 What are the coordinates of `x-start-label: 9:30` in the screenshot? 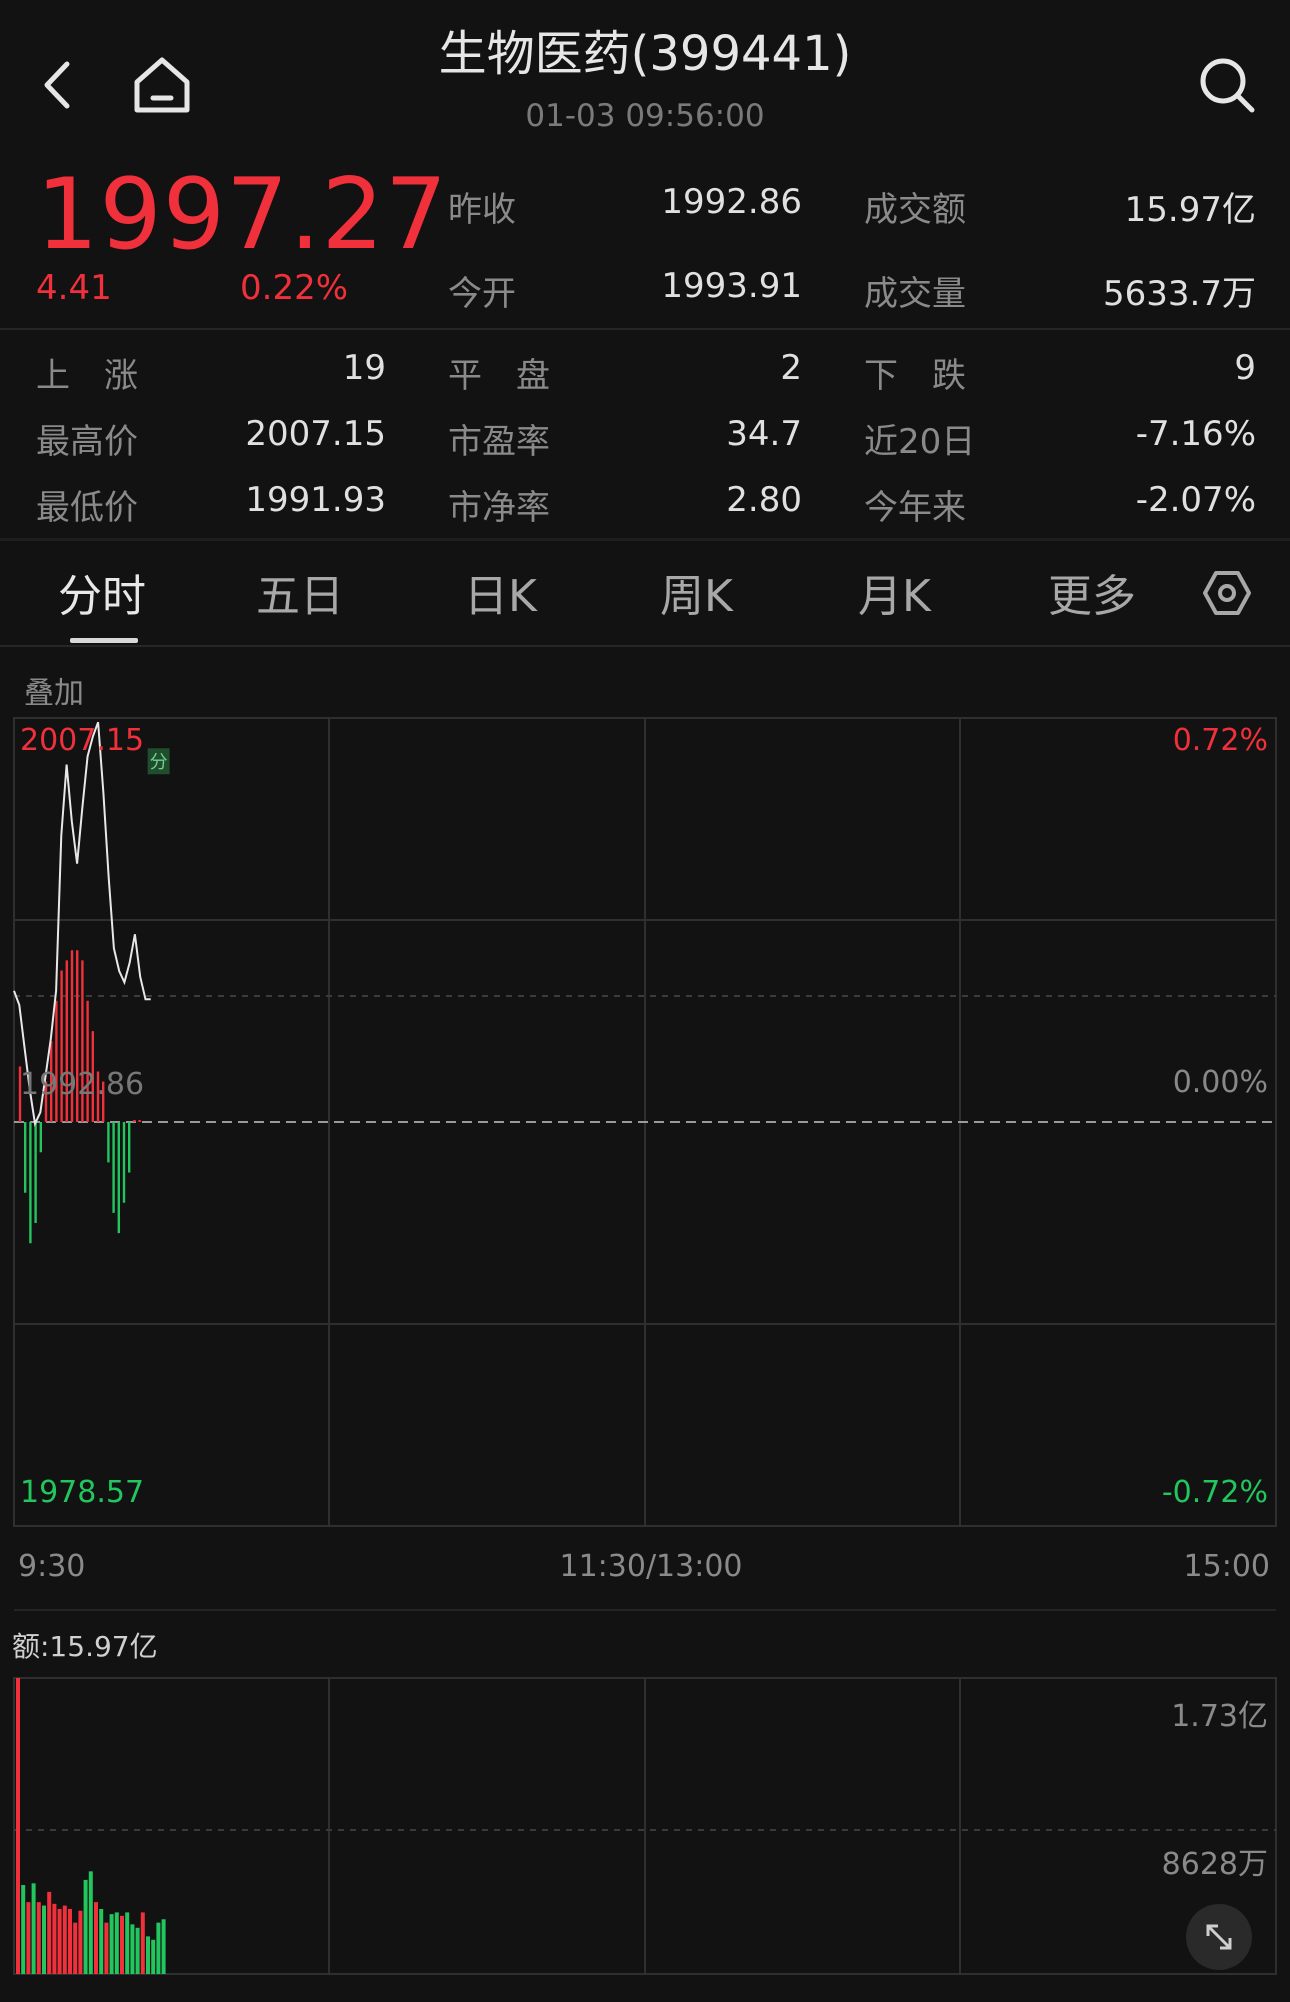 It's located at (51, 1566).